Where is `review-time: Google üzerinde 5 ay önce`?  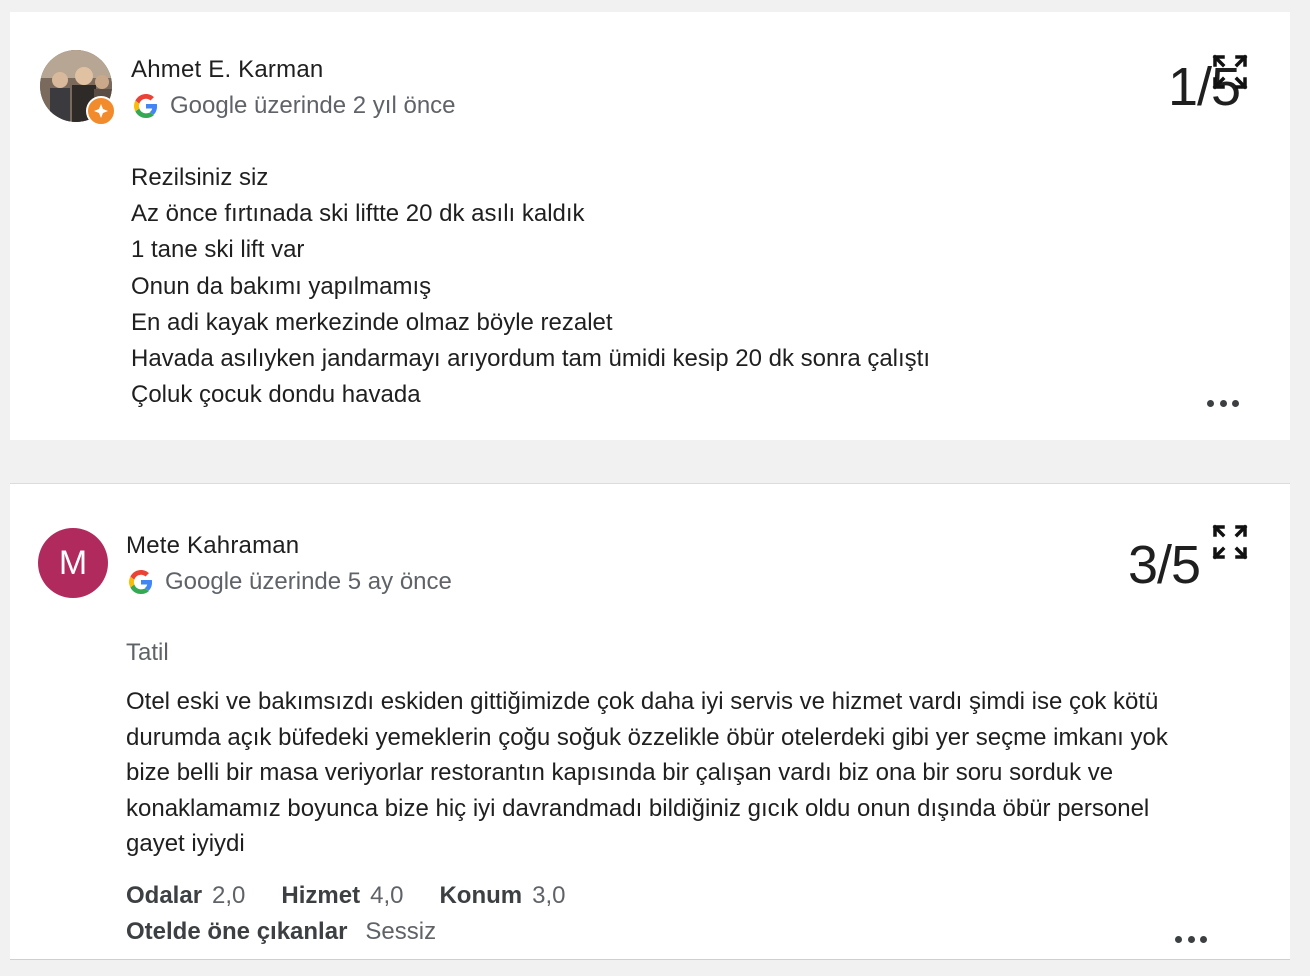
review-time: Google üzerinde 5 ay önce is located at coordinates (308, 581).